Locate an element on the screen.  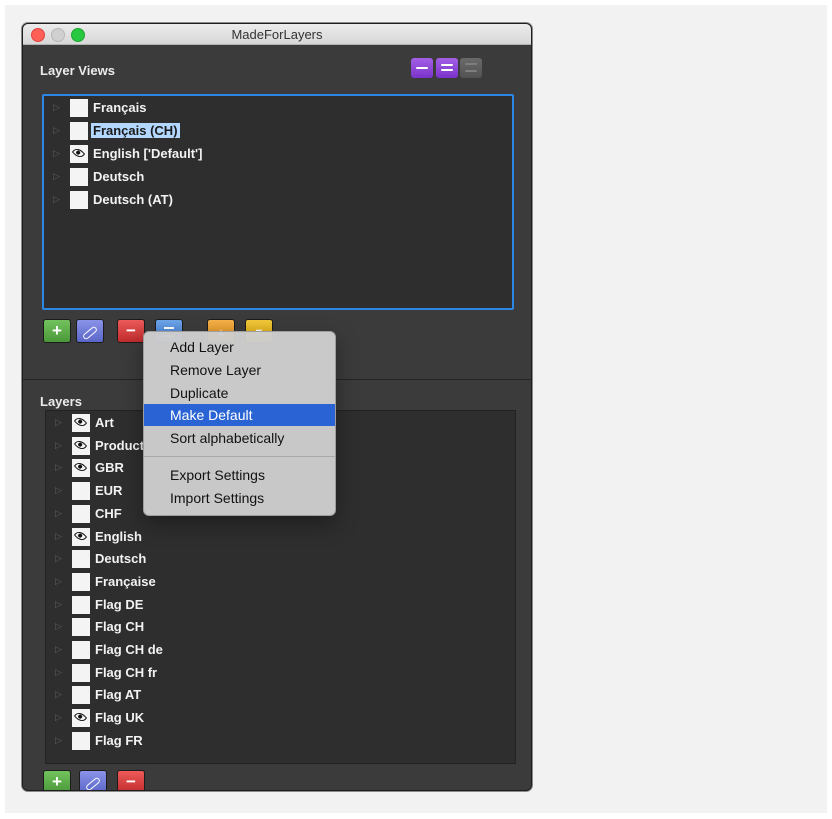
menu-item-sort-alphabetically: Sort alphabetically is located at coordinates (239, 438).